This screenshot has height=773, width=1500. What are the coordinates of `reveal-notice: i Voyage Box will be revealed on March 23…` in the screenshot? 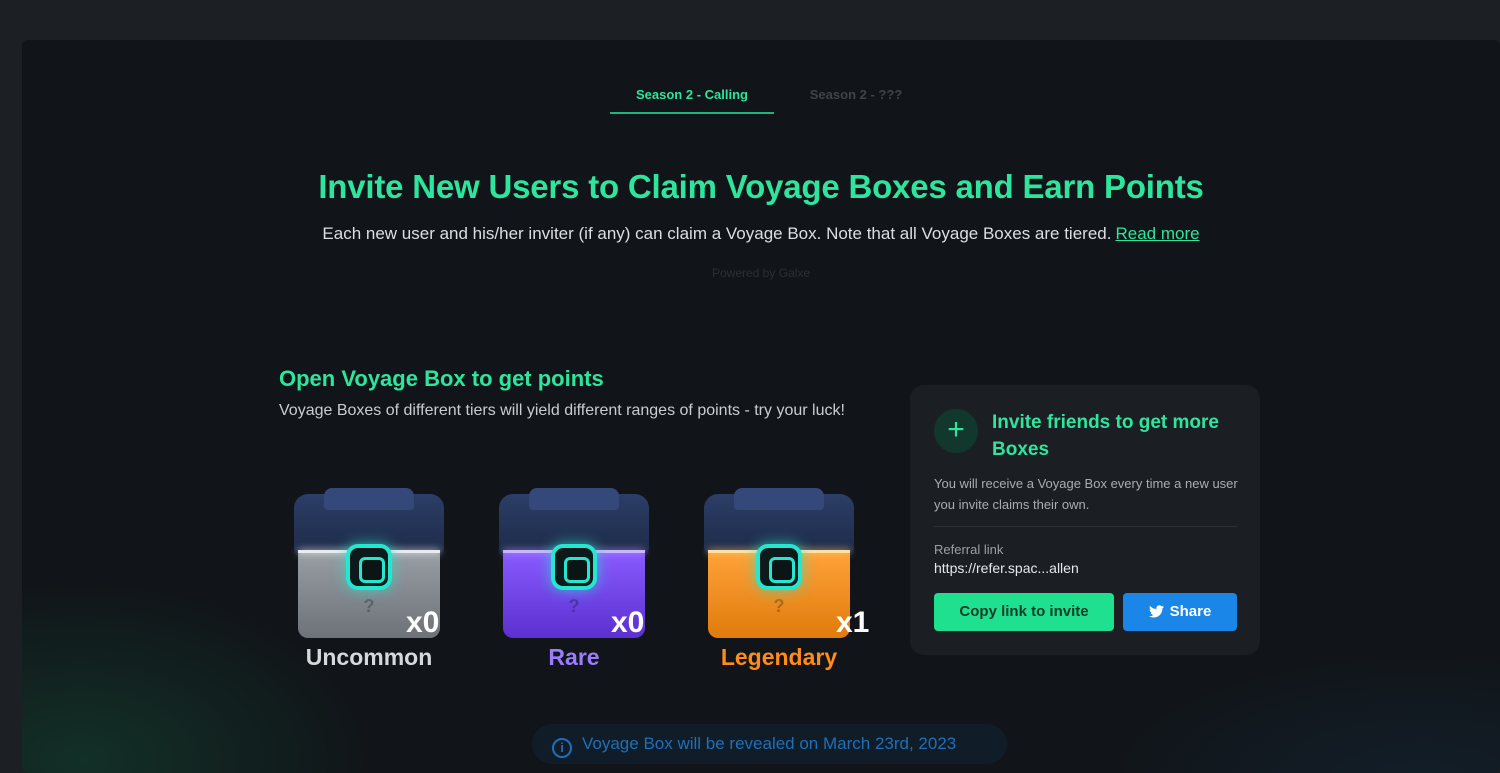 It's located at (769, 744).